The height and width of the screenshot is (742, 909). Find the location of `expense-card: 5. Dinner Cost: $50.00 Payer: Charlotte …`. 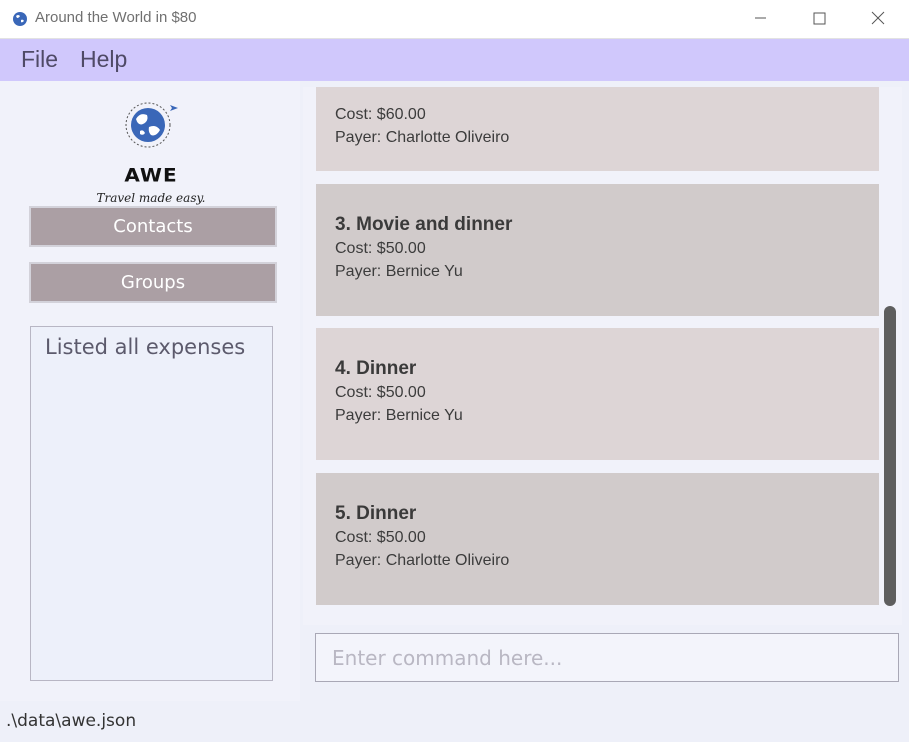

expense-card: 5. Dinner Cost: $50.00 Payer: Charlotte … is located at coordinates (597, 539).